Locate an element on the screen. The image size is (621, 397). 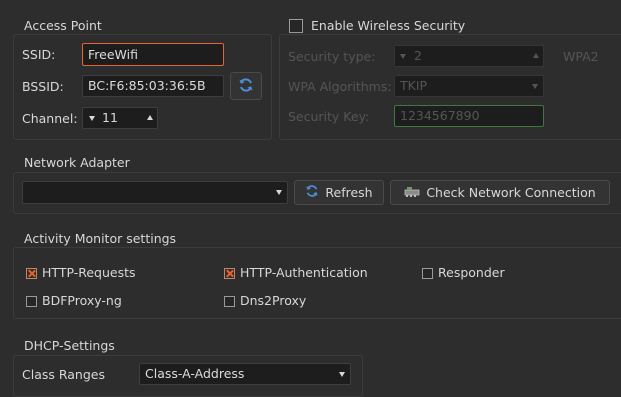
class-ranges-value: Class-A-Address is located at coordinates (195, 373).